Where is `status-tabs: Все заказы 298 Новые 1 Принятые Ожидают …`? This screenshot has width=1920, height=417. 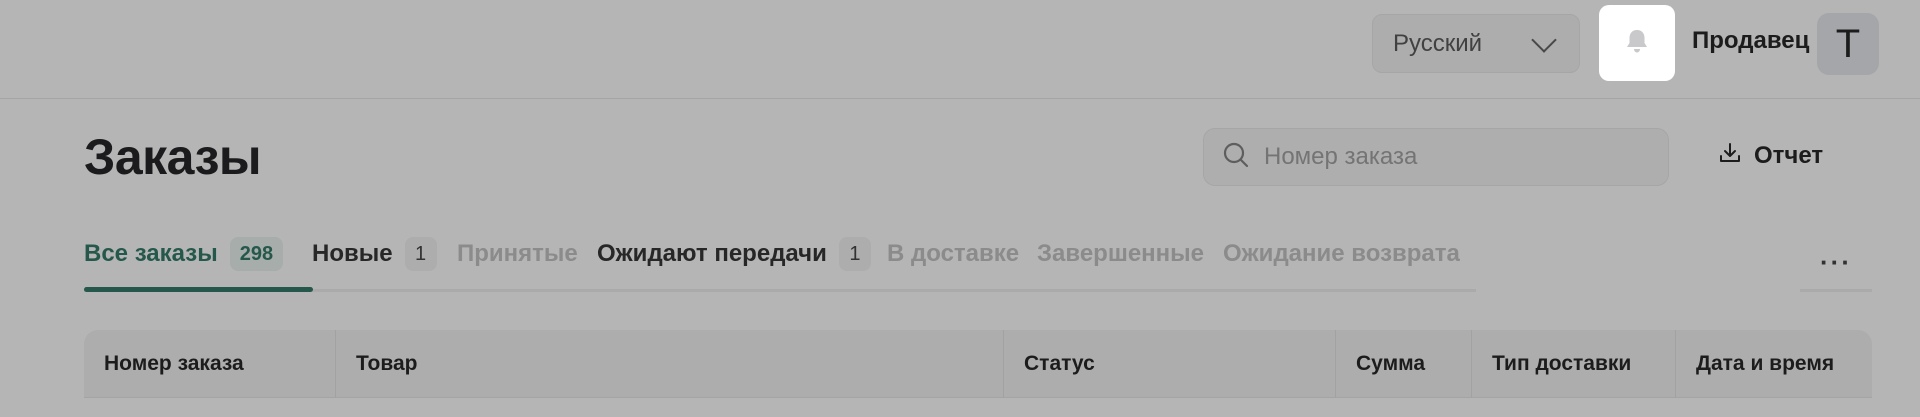 status-tabs: Все заказы 298 Новые 1 Принятые Ожидают … is located at coordinates (780, 262).